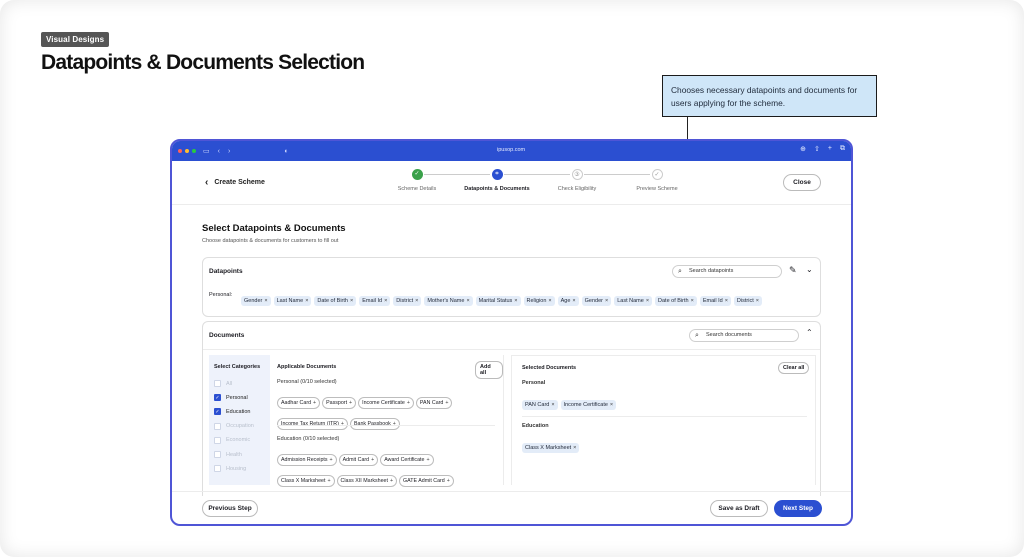 This screenshot has width=1024, height=557. I want to click on search-datapoints-input: ⌕ Search datapoints, so click(727, 271).